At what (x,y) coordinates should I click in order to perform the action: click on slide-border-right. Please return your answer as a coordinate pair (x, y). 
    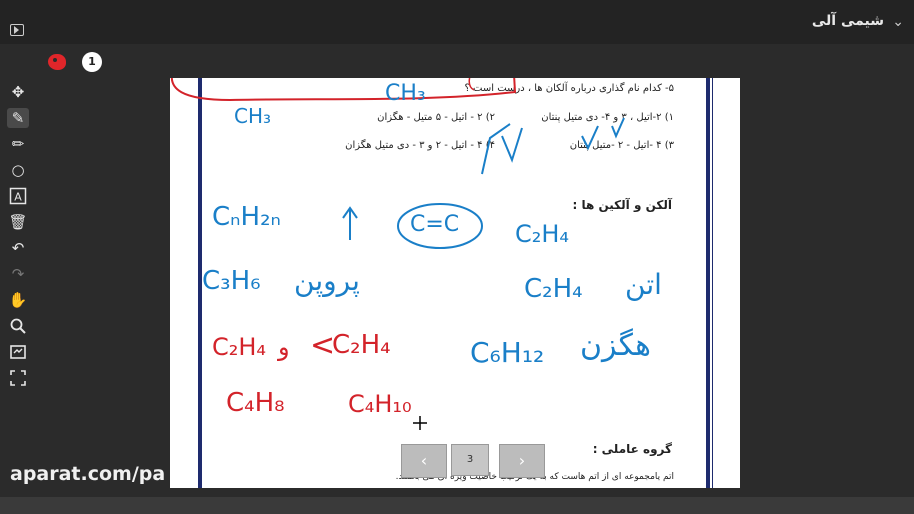
    Looking at the image, I should click on (708, 283).